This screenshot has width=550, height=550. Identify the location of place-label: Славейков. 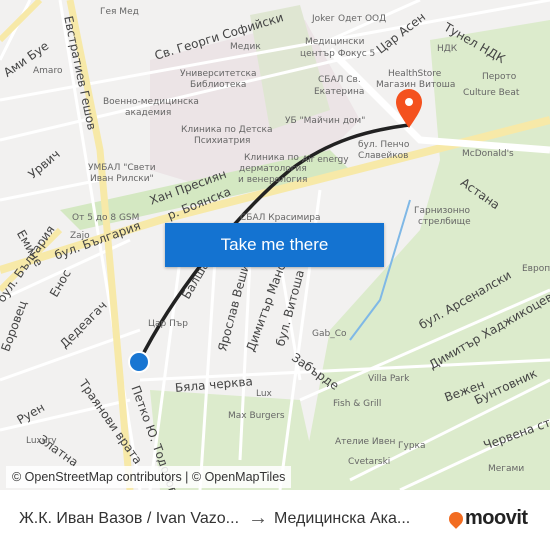
(383, 156).